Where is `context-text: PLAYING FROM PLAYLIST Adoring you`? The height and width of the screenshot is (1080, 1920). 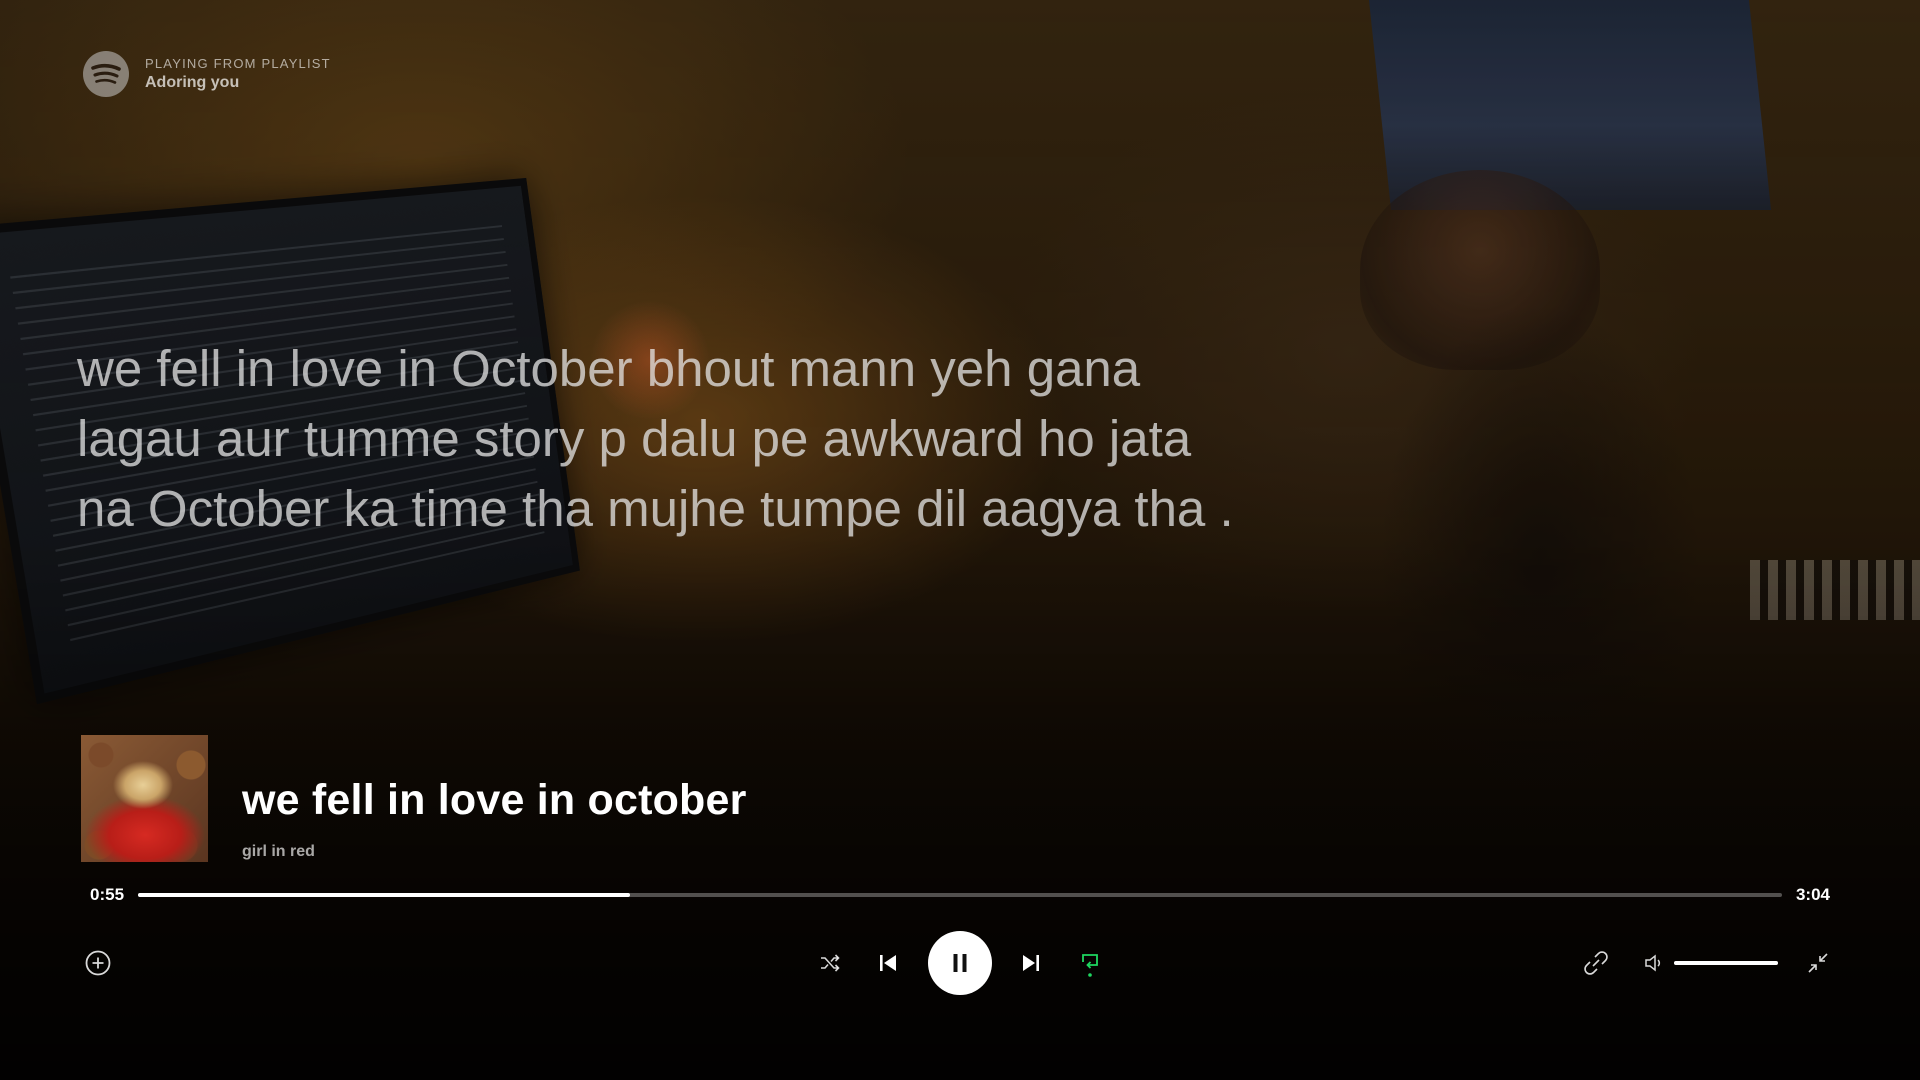 context-text: PLAYING FROM PLAYLIST Adoring you is located at coordinates (238, 74).